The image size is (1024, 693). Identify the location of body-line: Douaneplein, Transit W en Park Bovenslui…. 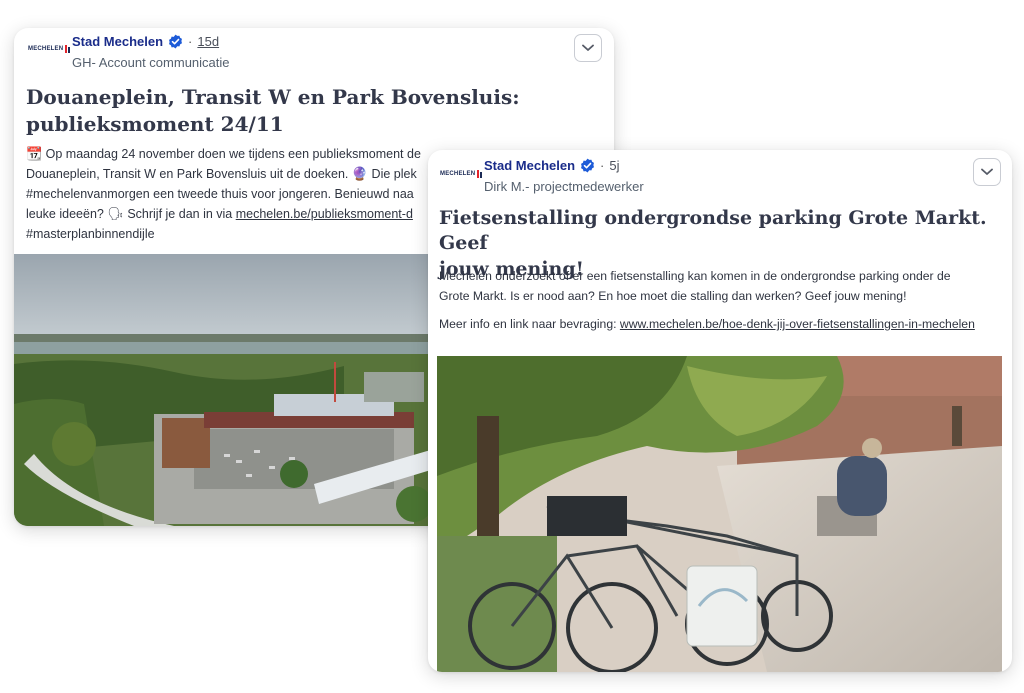
(187, 174).